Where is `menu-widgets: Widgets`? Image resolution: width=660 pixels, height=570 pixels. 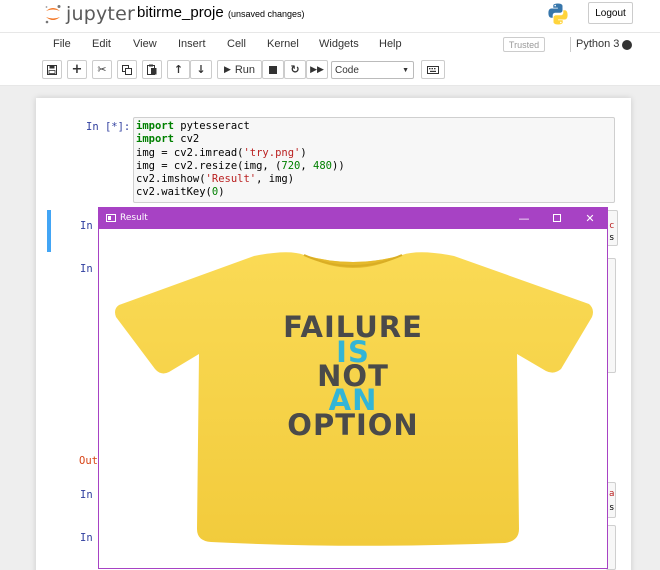
menu-widgets: Widgets is located at coordinates (339, 44).